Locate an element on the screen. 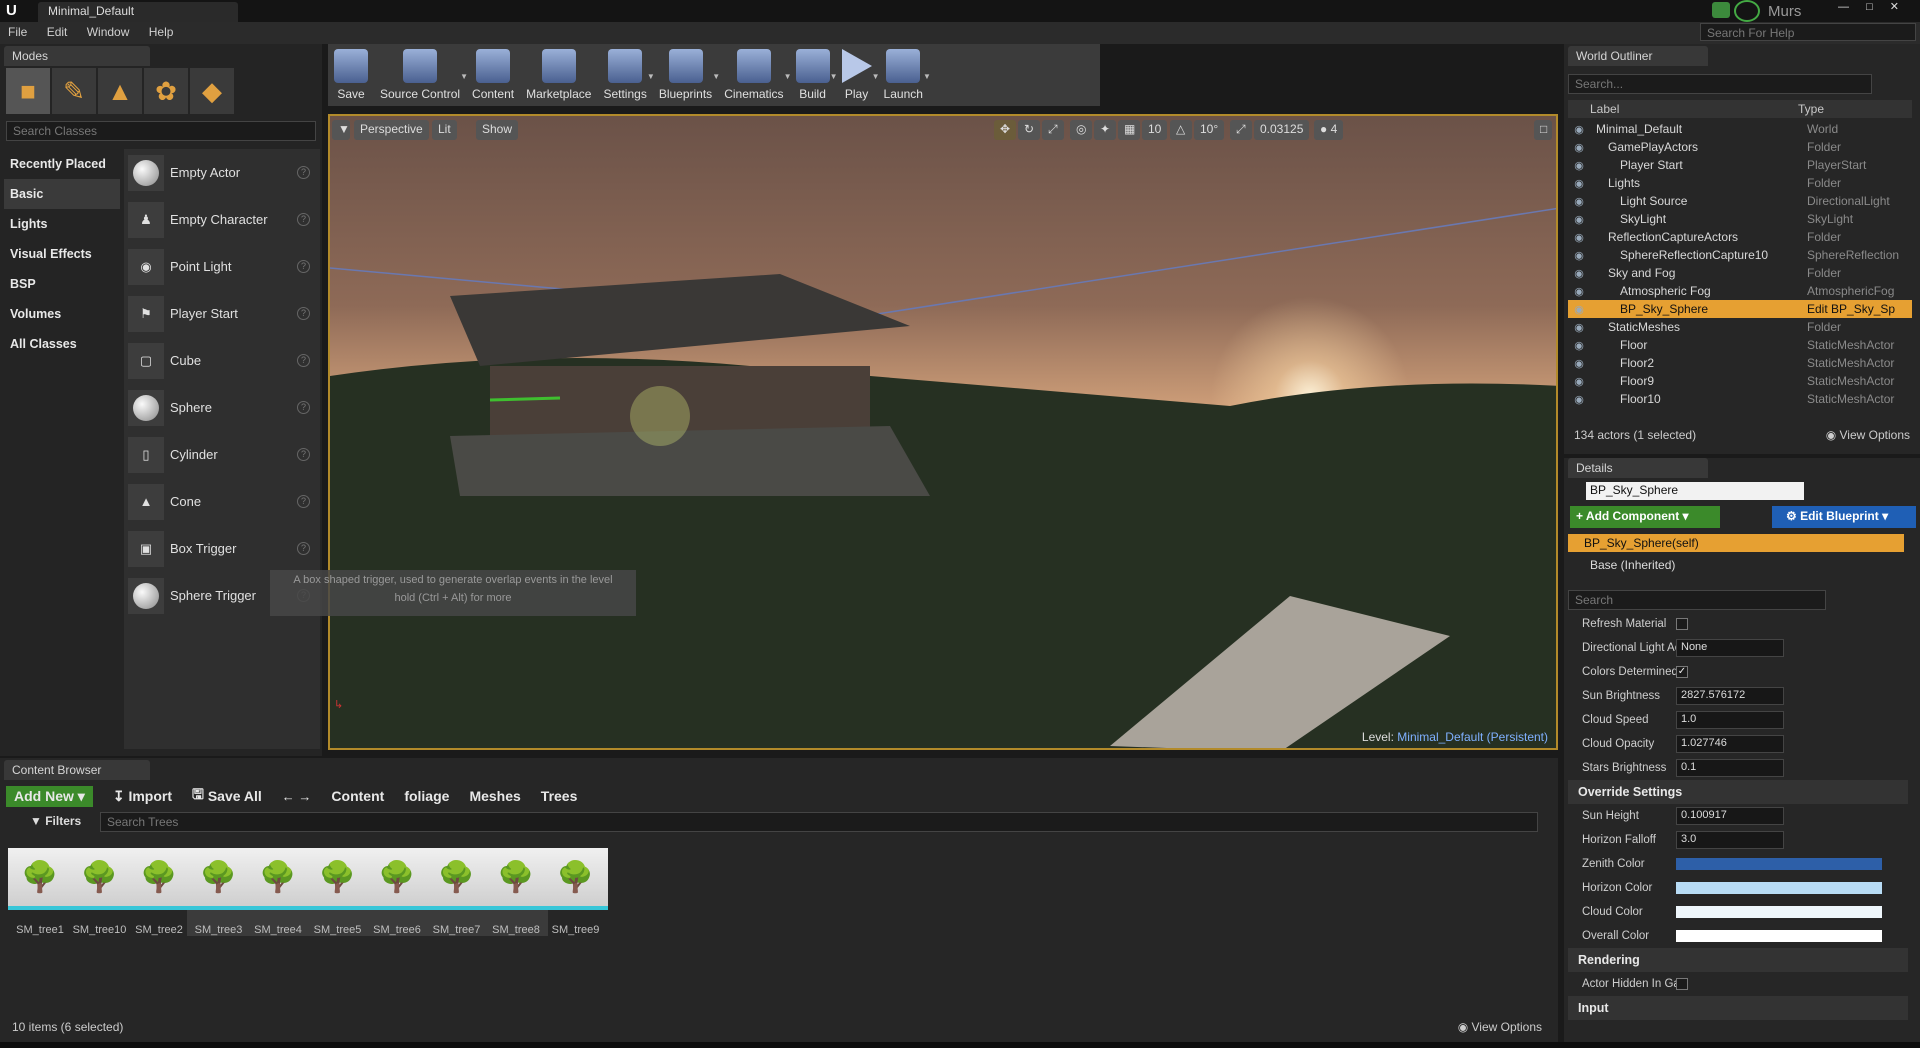  override-settings-section: Override Settings is located at coordinates (1738, 792).